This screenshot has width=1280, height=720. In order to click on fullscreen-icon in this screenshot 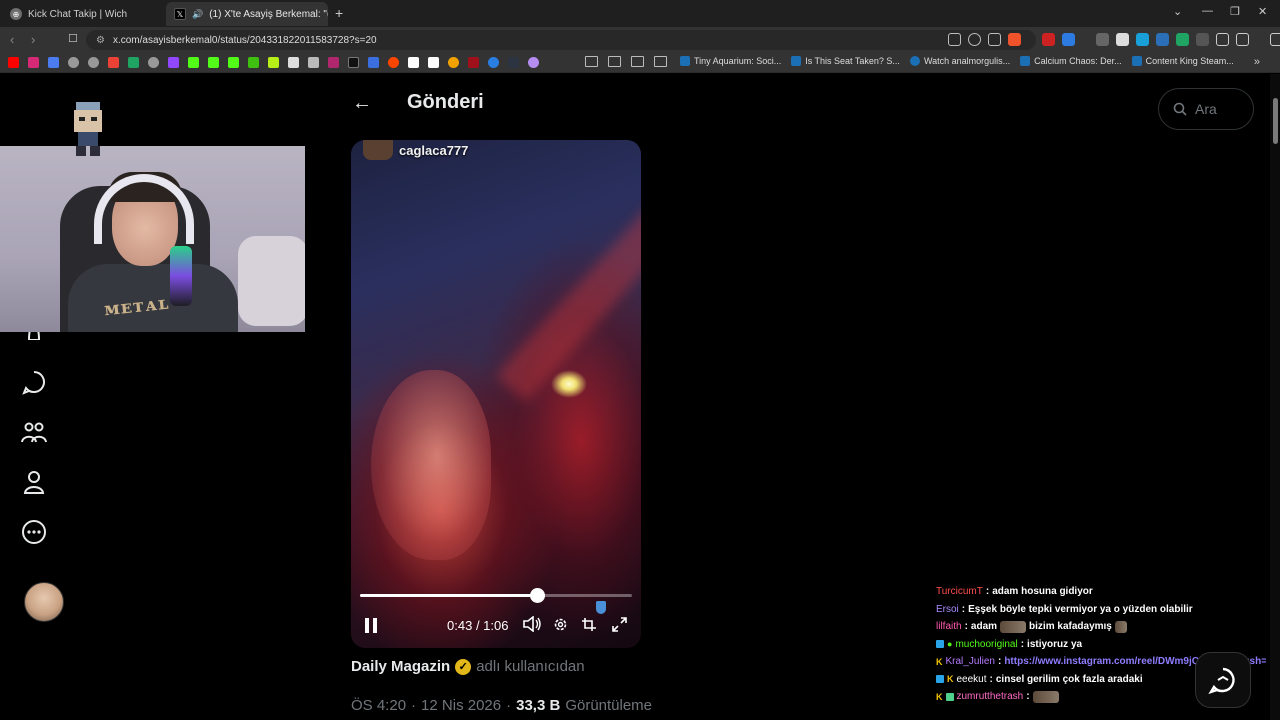, I will do `click(619, 626)`.